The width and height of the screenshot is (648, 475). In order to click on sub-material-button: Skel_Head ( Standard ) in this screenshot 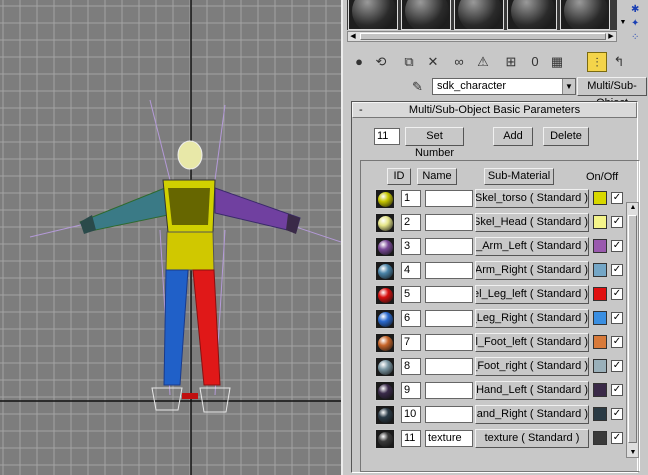, I will do `click(532, 222)`.